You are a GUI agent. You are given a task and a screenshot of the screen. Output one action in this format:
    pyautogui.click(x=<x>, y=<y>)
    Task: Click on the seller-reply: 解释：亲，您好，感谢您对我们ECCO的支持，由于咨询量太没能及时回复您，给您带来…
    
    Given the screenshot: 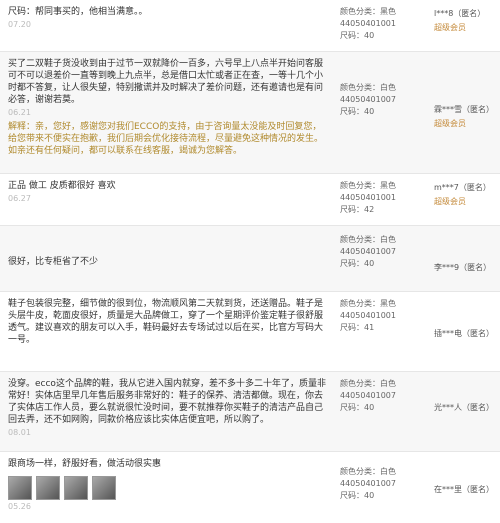 What is the action you would take?
    pyautogui.click(x=166, y=139)
    